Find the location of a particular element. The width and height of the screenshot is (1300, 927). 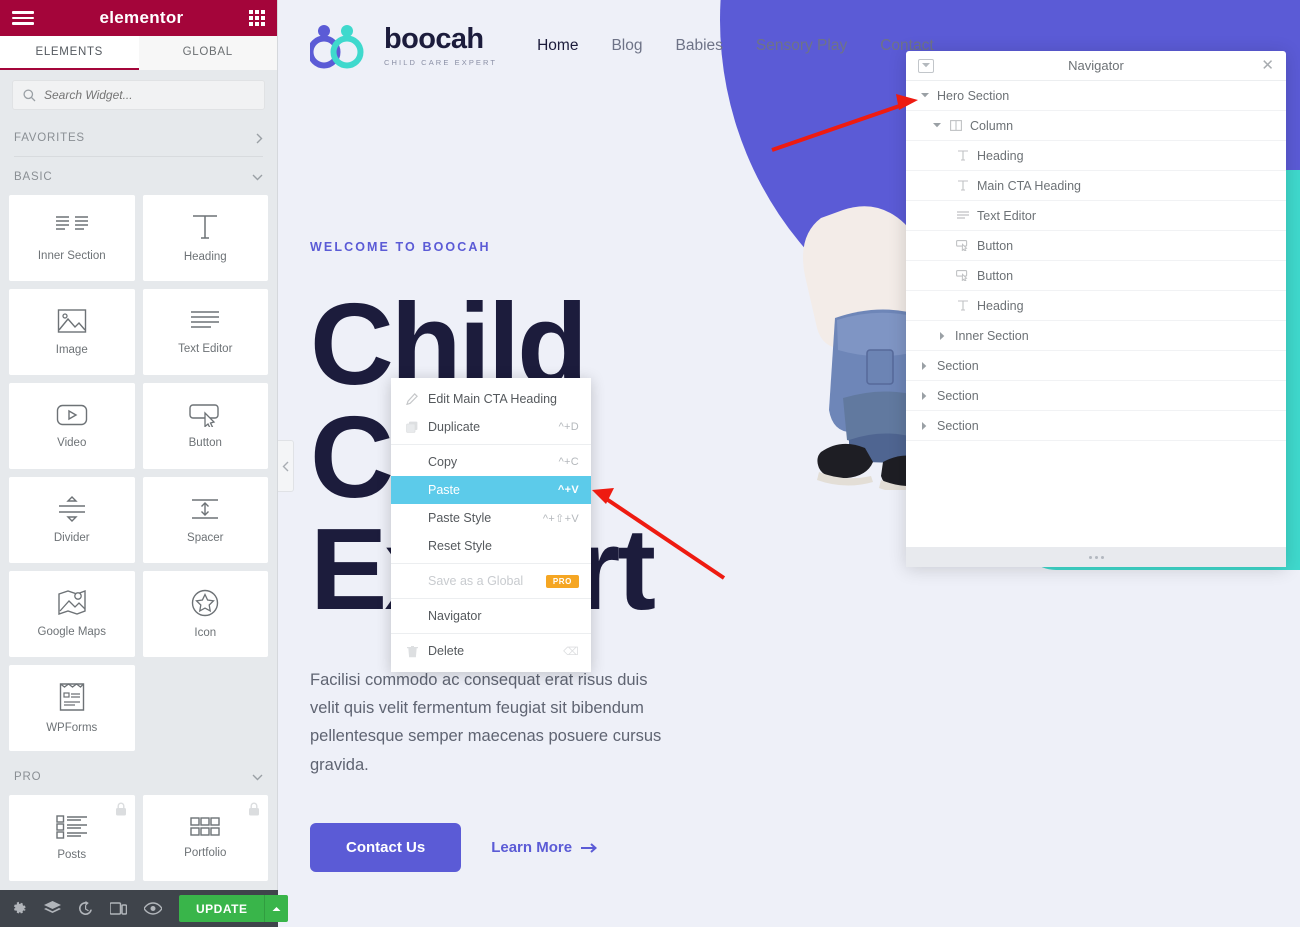

navigator-item-hero-section: Hero Section is located at coordinates (1096, 96).